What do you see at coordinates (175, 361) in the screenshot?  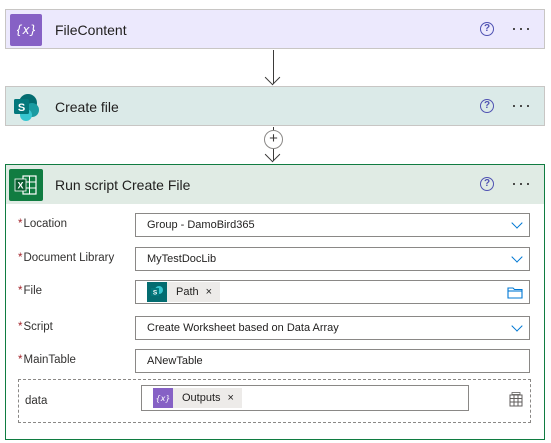 I see `main-table-value: ANewTable` at bounding box center [175, 361].